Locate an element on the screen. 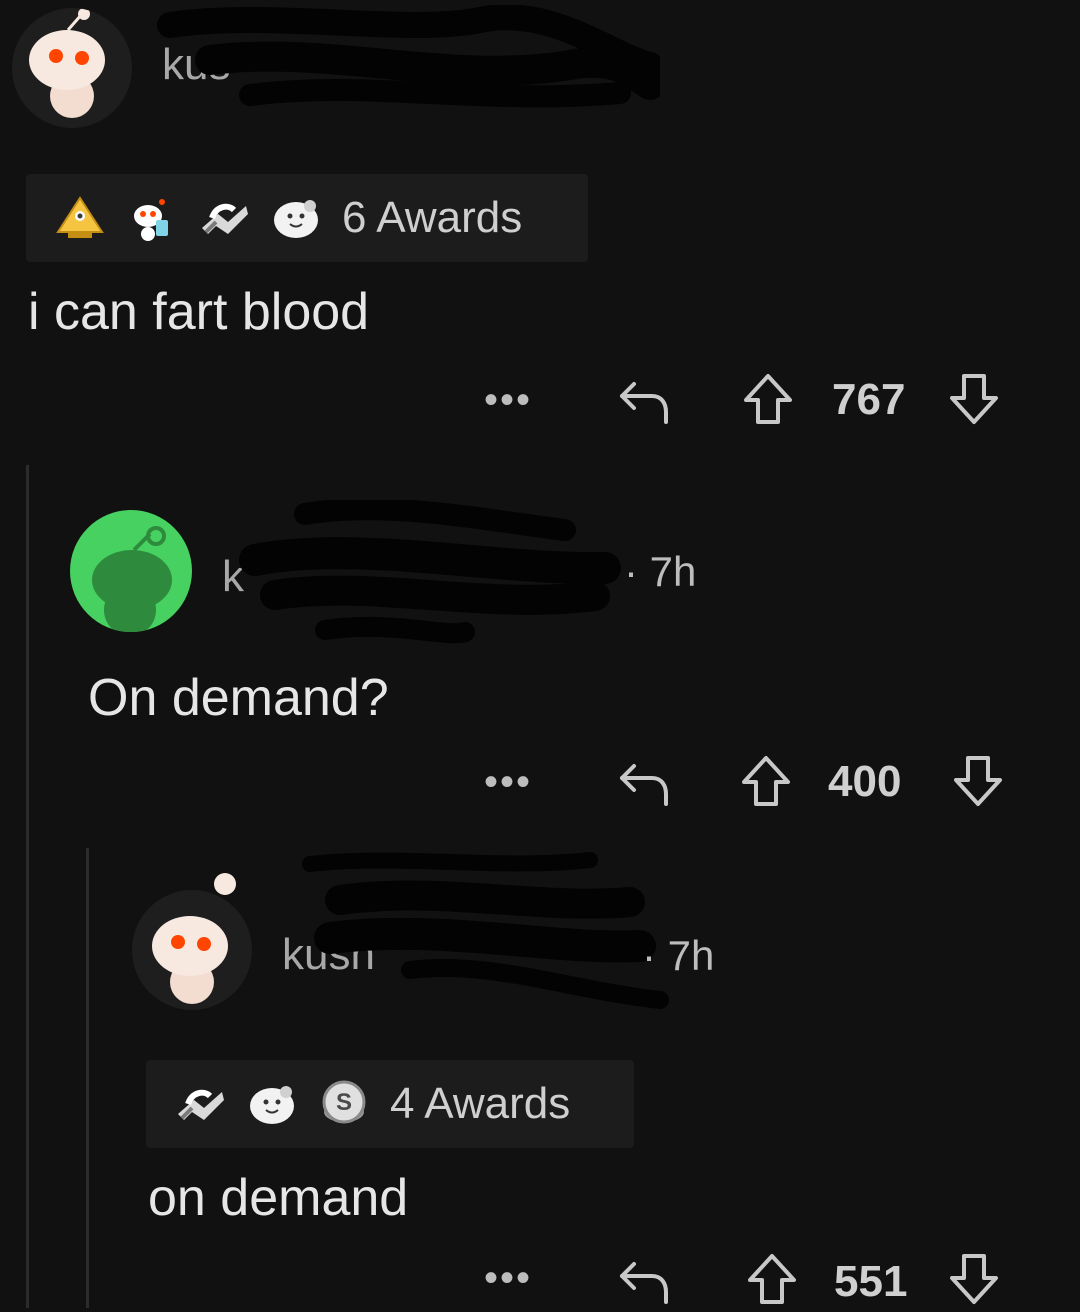  vote-score: 767 is located at coordinates (869, 399).